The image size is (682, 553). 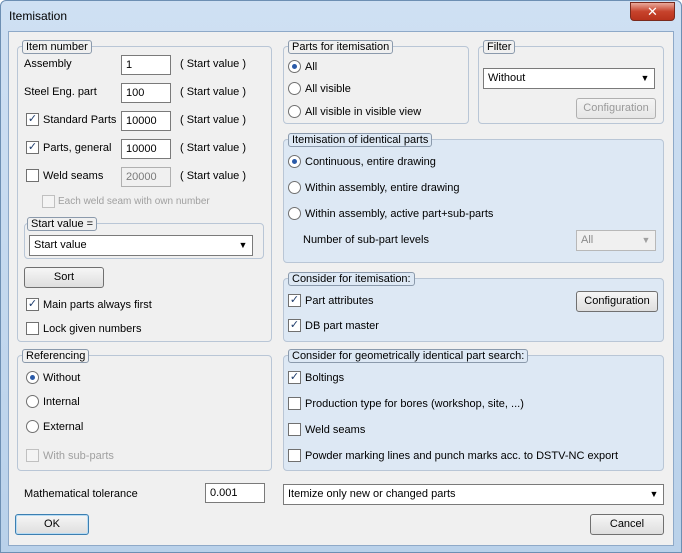 What do you see at coordinates (294, 403) in the screenshot?
I see `production-type-checkbox` at bounding box center [294, 403].